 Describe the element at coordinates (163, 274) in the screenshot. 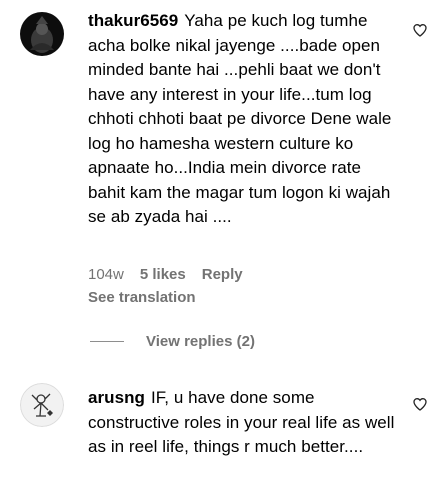

I see `likes-count: 5 likes` at that location.